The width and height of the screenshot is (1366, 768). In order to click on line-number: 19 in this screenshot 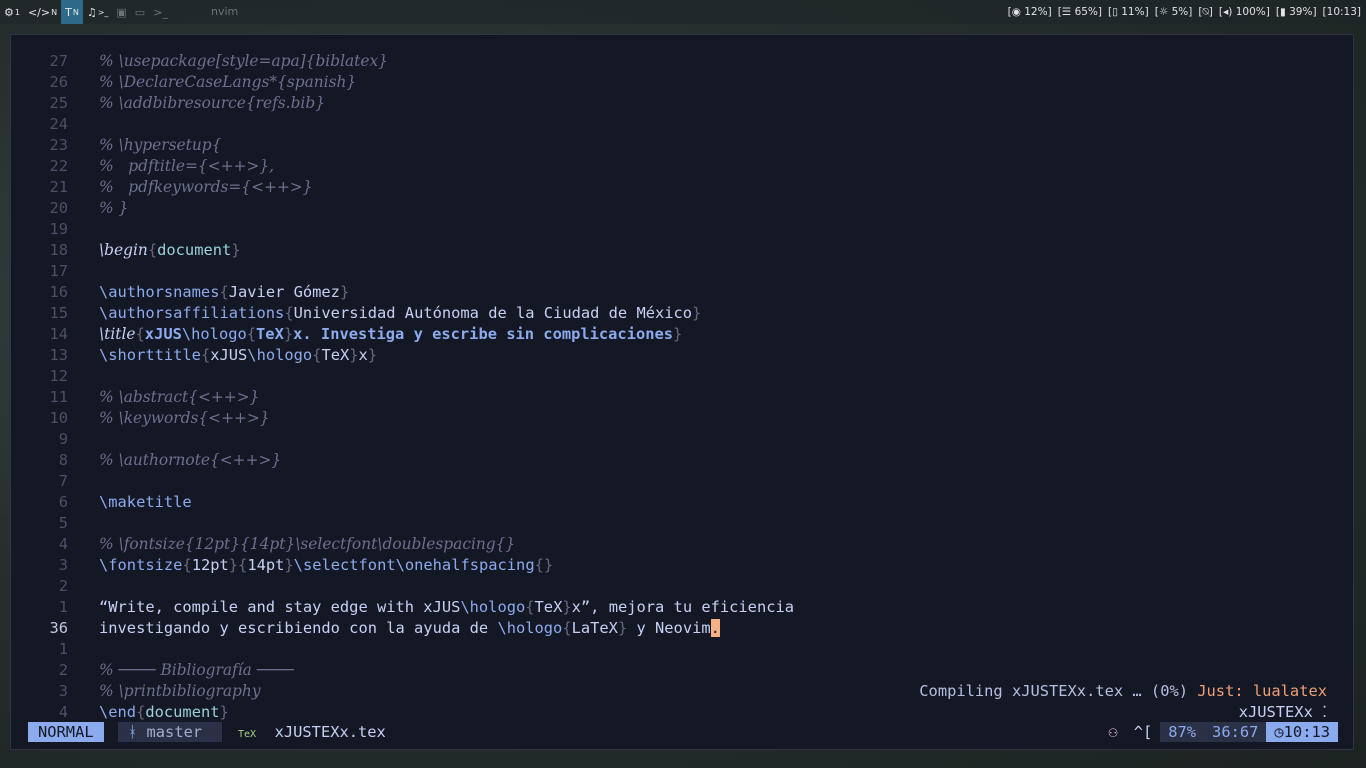, I will do `click(58, 229)`.